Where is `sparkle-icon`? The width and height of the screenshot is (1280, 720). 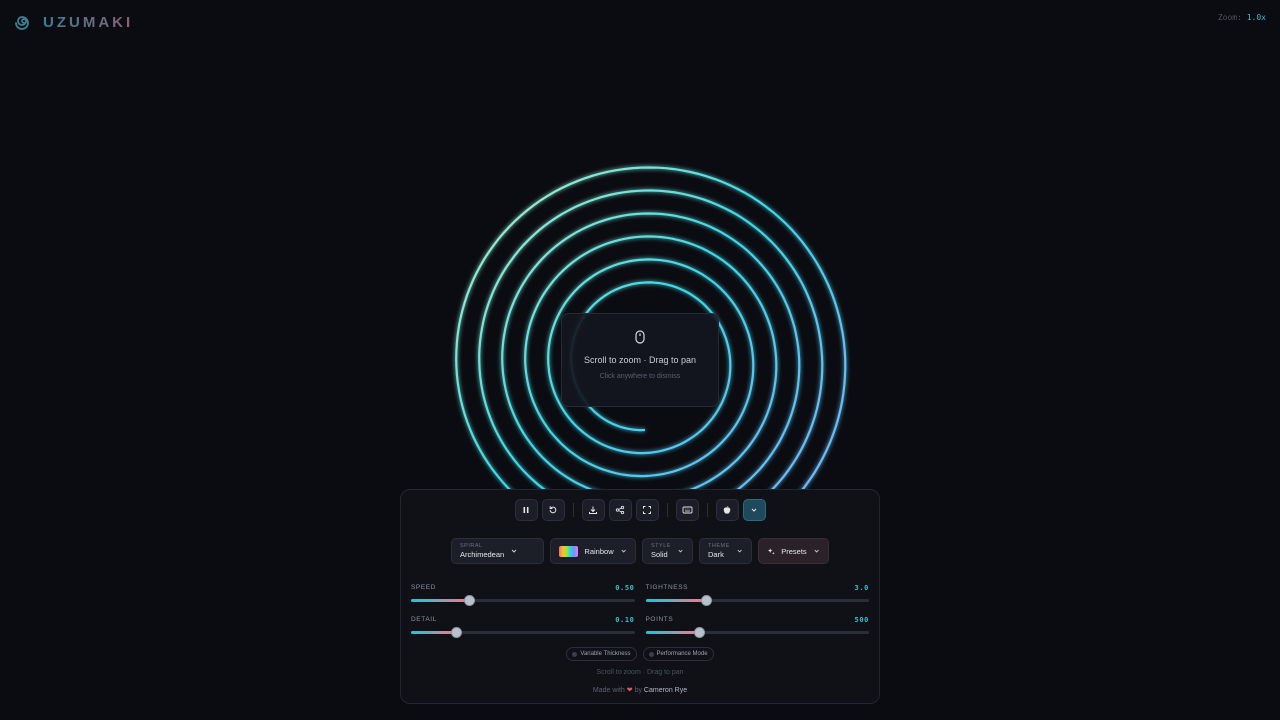 sparkle-icon is located at coordinates (771, 551).